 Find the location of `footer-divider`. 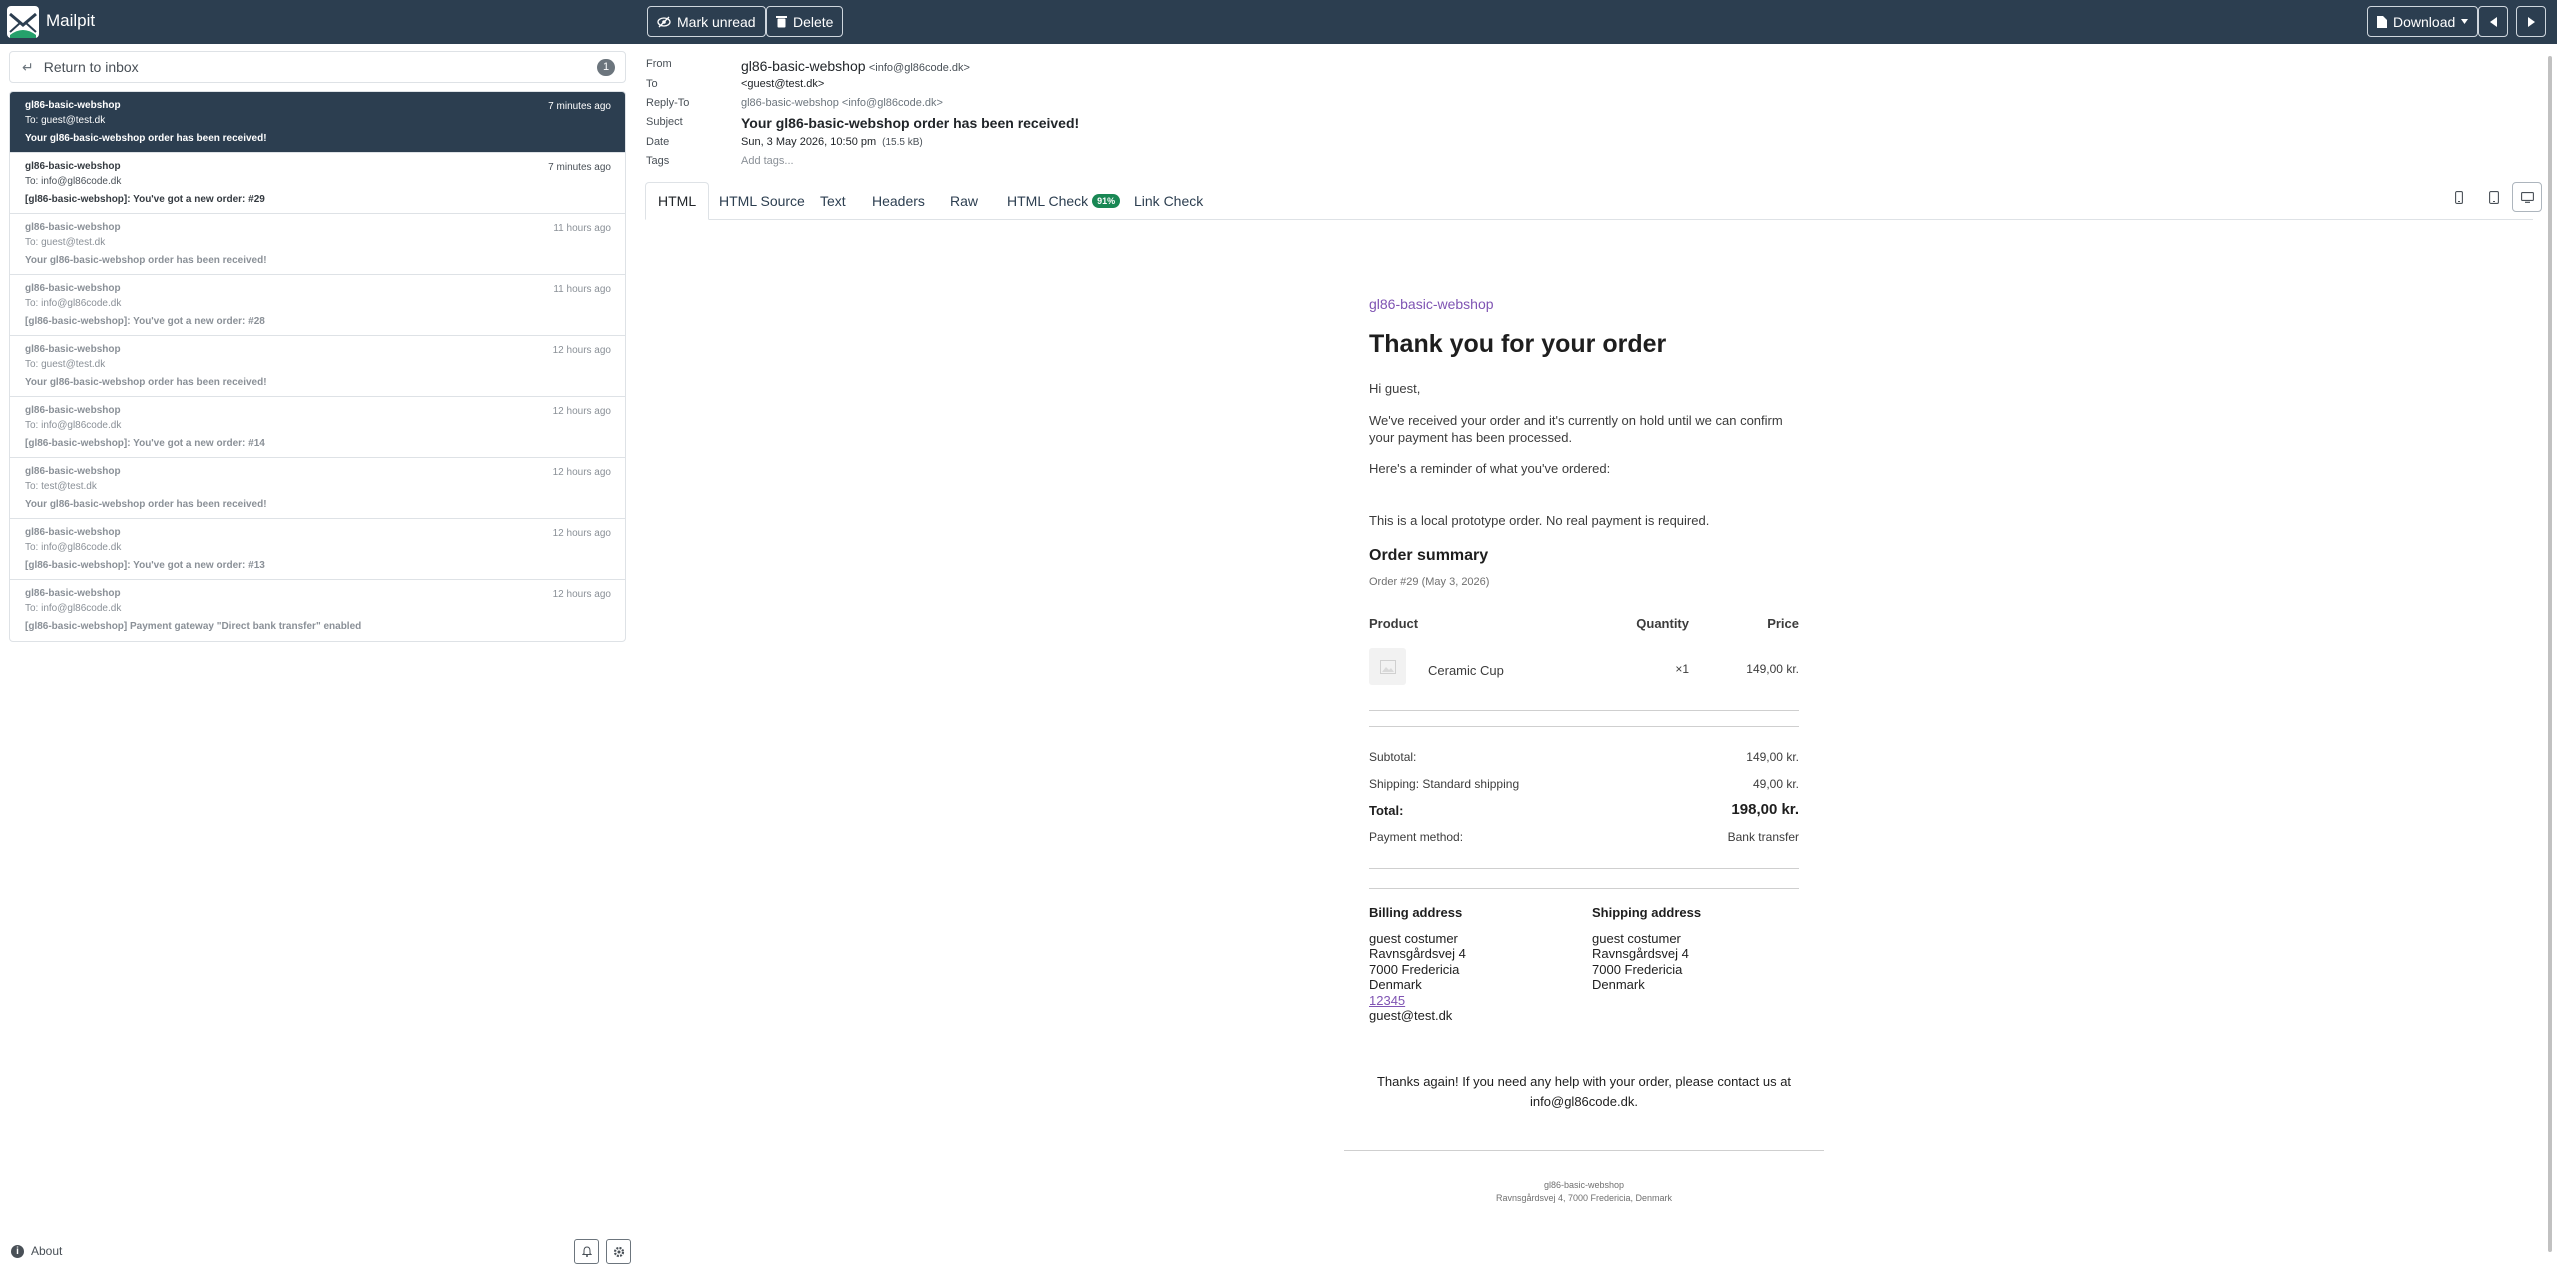

footer-divider is located at coordinates (1584, 1150).